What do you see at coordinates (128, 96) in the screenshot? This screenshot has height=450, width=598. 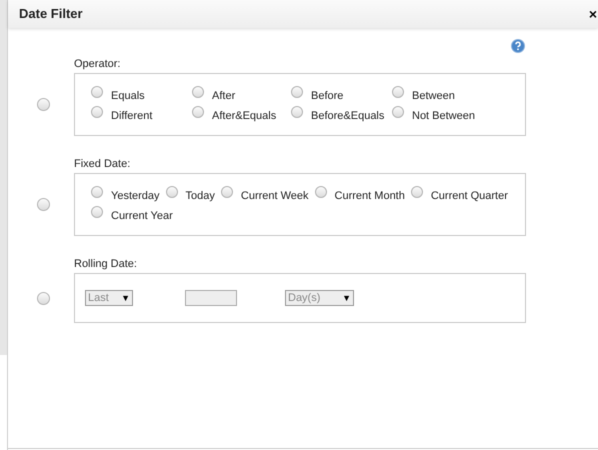 I see `option-label: Equals` at bounding box center [128, 96].